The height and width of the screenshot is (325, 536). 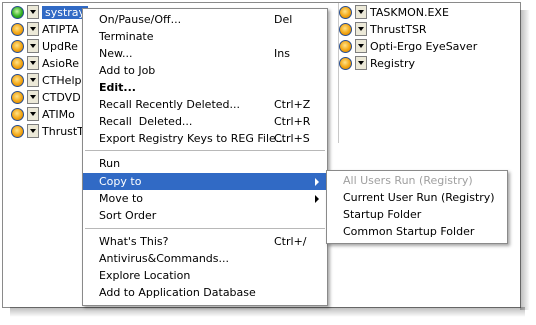 What do you see at coordinates (205, 19) in the screenshot?
I see `menu-item-on-pause-off: On/Pause/Off... Del` at bounding box center [205, 19].